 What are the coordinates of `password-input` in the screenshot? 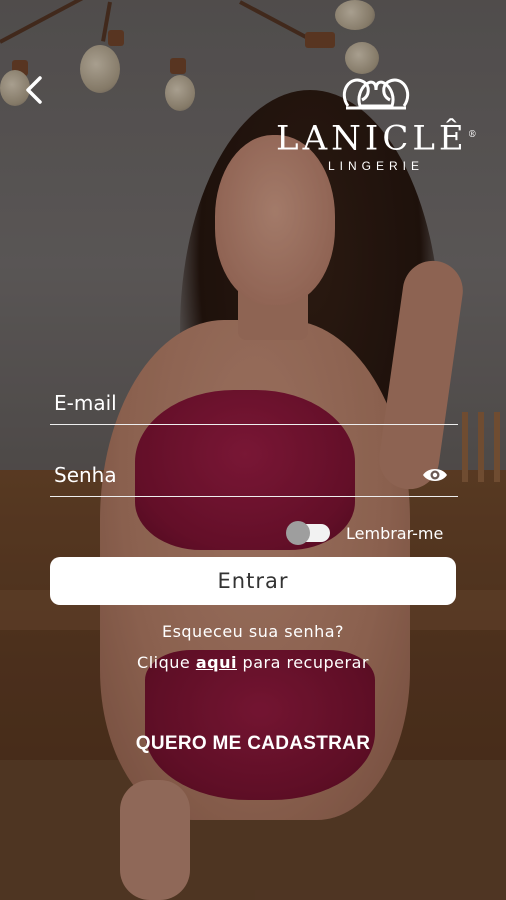 It's located at (234, 475).